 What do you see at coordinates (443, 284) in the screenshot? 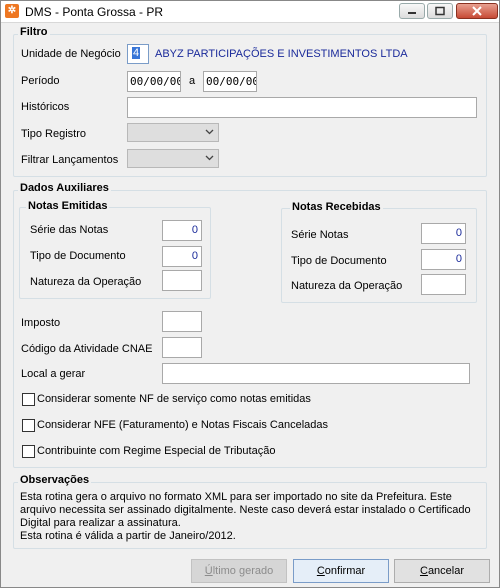
I see `recebidas-natureza-input` at bounding box center [443, 284].